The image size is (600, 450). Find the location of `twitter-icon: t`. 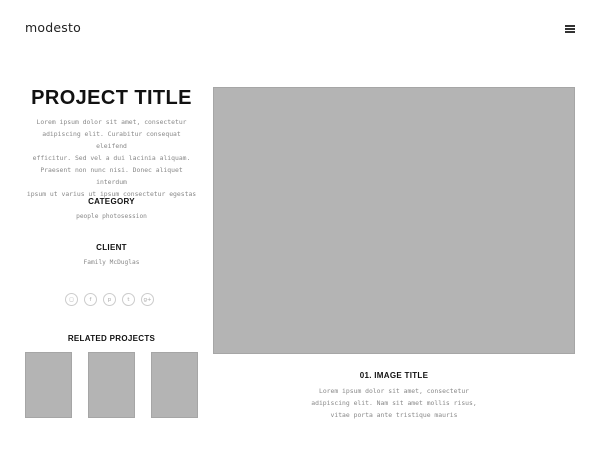

twitter-icon: t is located at coordinates (128, 299).